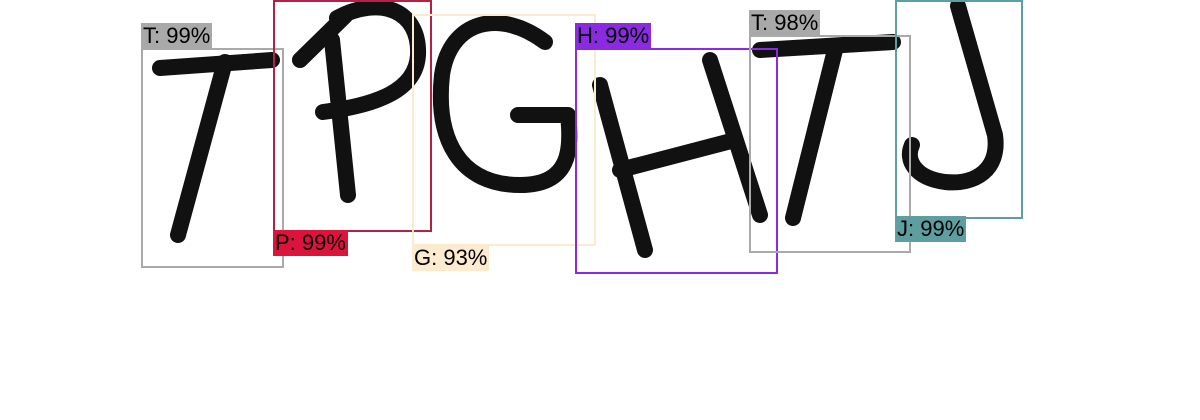 The height and width of the screenshot is (420, 1200). Describe the element at coordinates (785, 23) in the screenshot. I see `detection-label-t-2: T: 98%` at that location.